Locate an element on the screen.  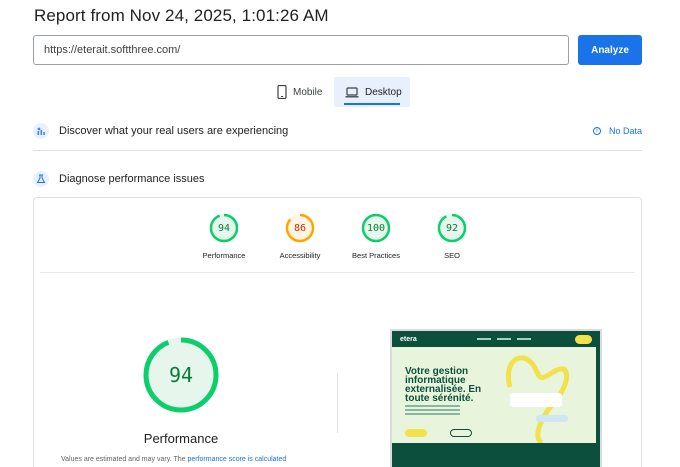
section-divider is located at coordinates (337, 150).